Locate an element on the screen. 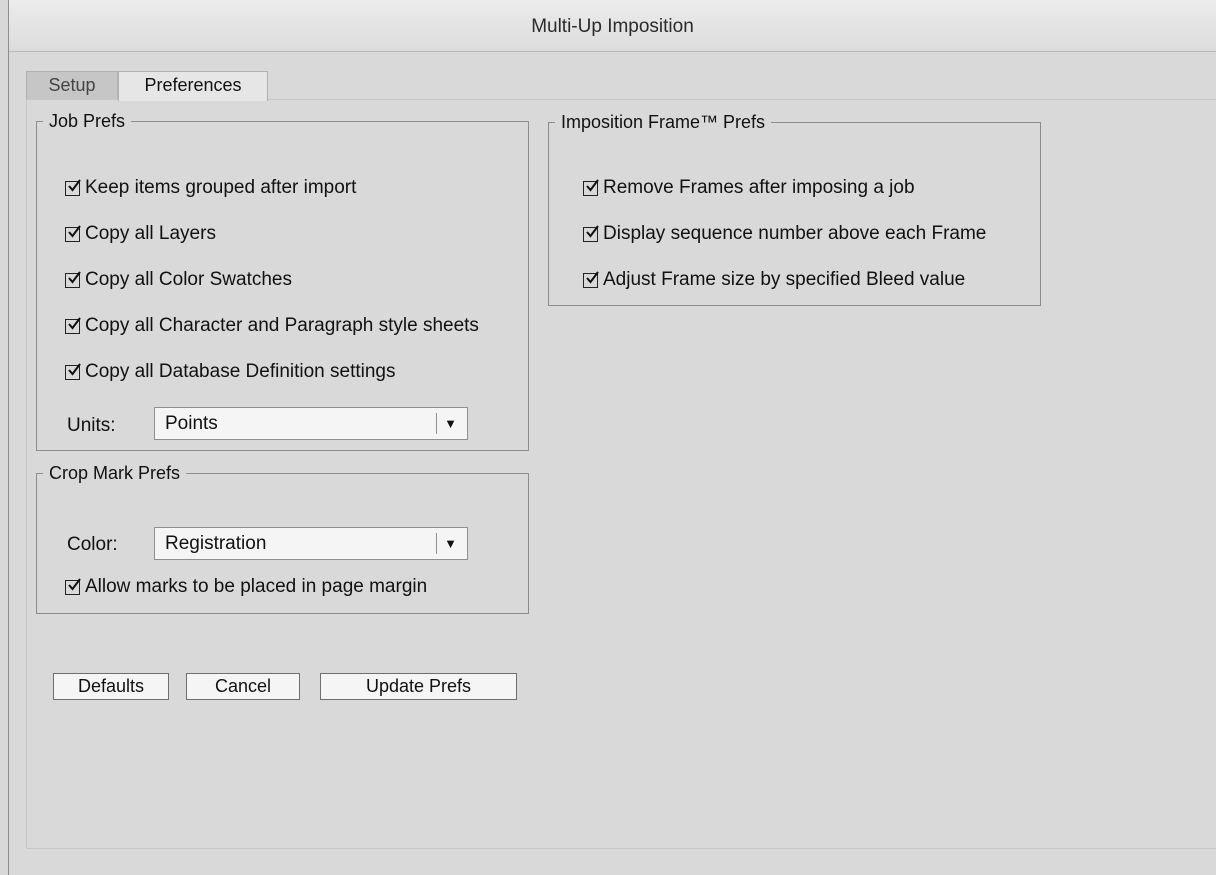 The image size is (1216, 875). allow-marks-checkbox: Allow marks to be placed in page margin is located at coordinates (246, 587).